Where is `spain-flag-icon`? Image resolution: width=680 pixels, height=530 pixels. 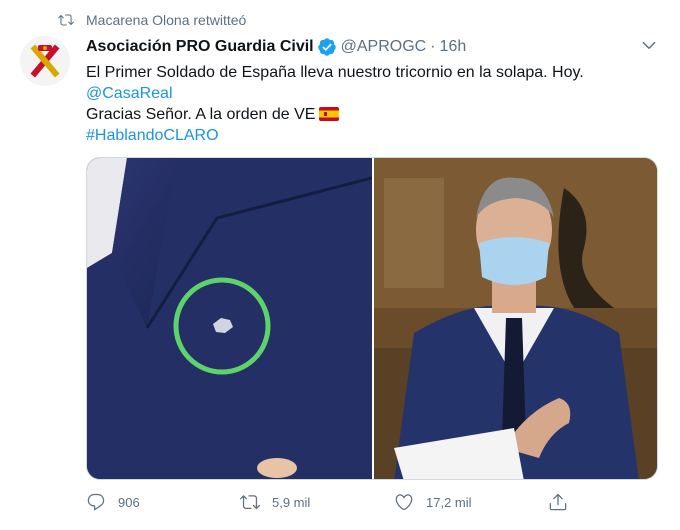
spain-flag-icon is located at coordinates (329, 114).